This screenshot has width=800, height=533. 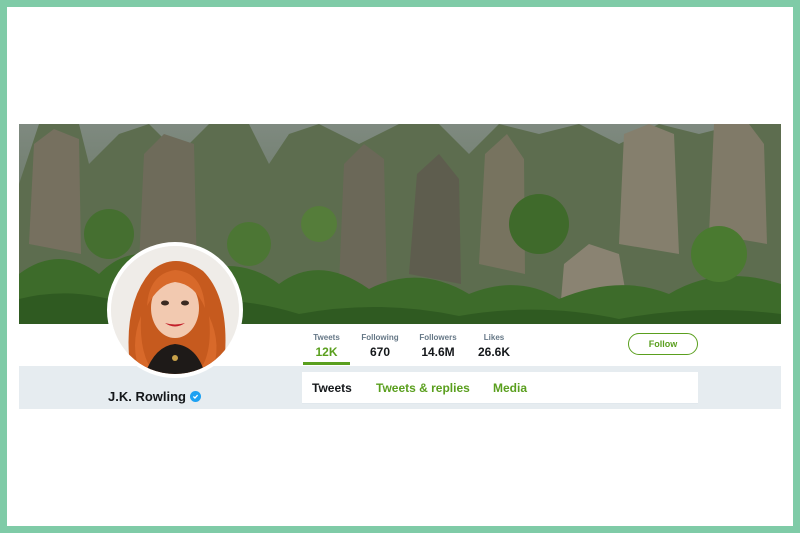 What do you see at coordinates (438, 352) in the screenshot?
I see `stat-value: 14.6M` at bounding box center [438, 352].